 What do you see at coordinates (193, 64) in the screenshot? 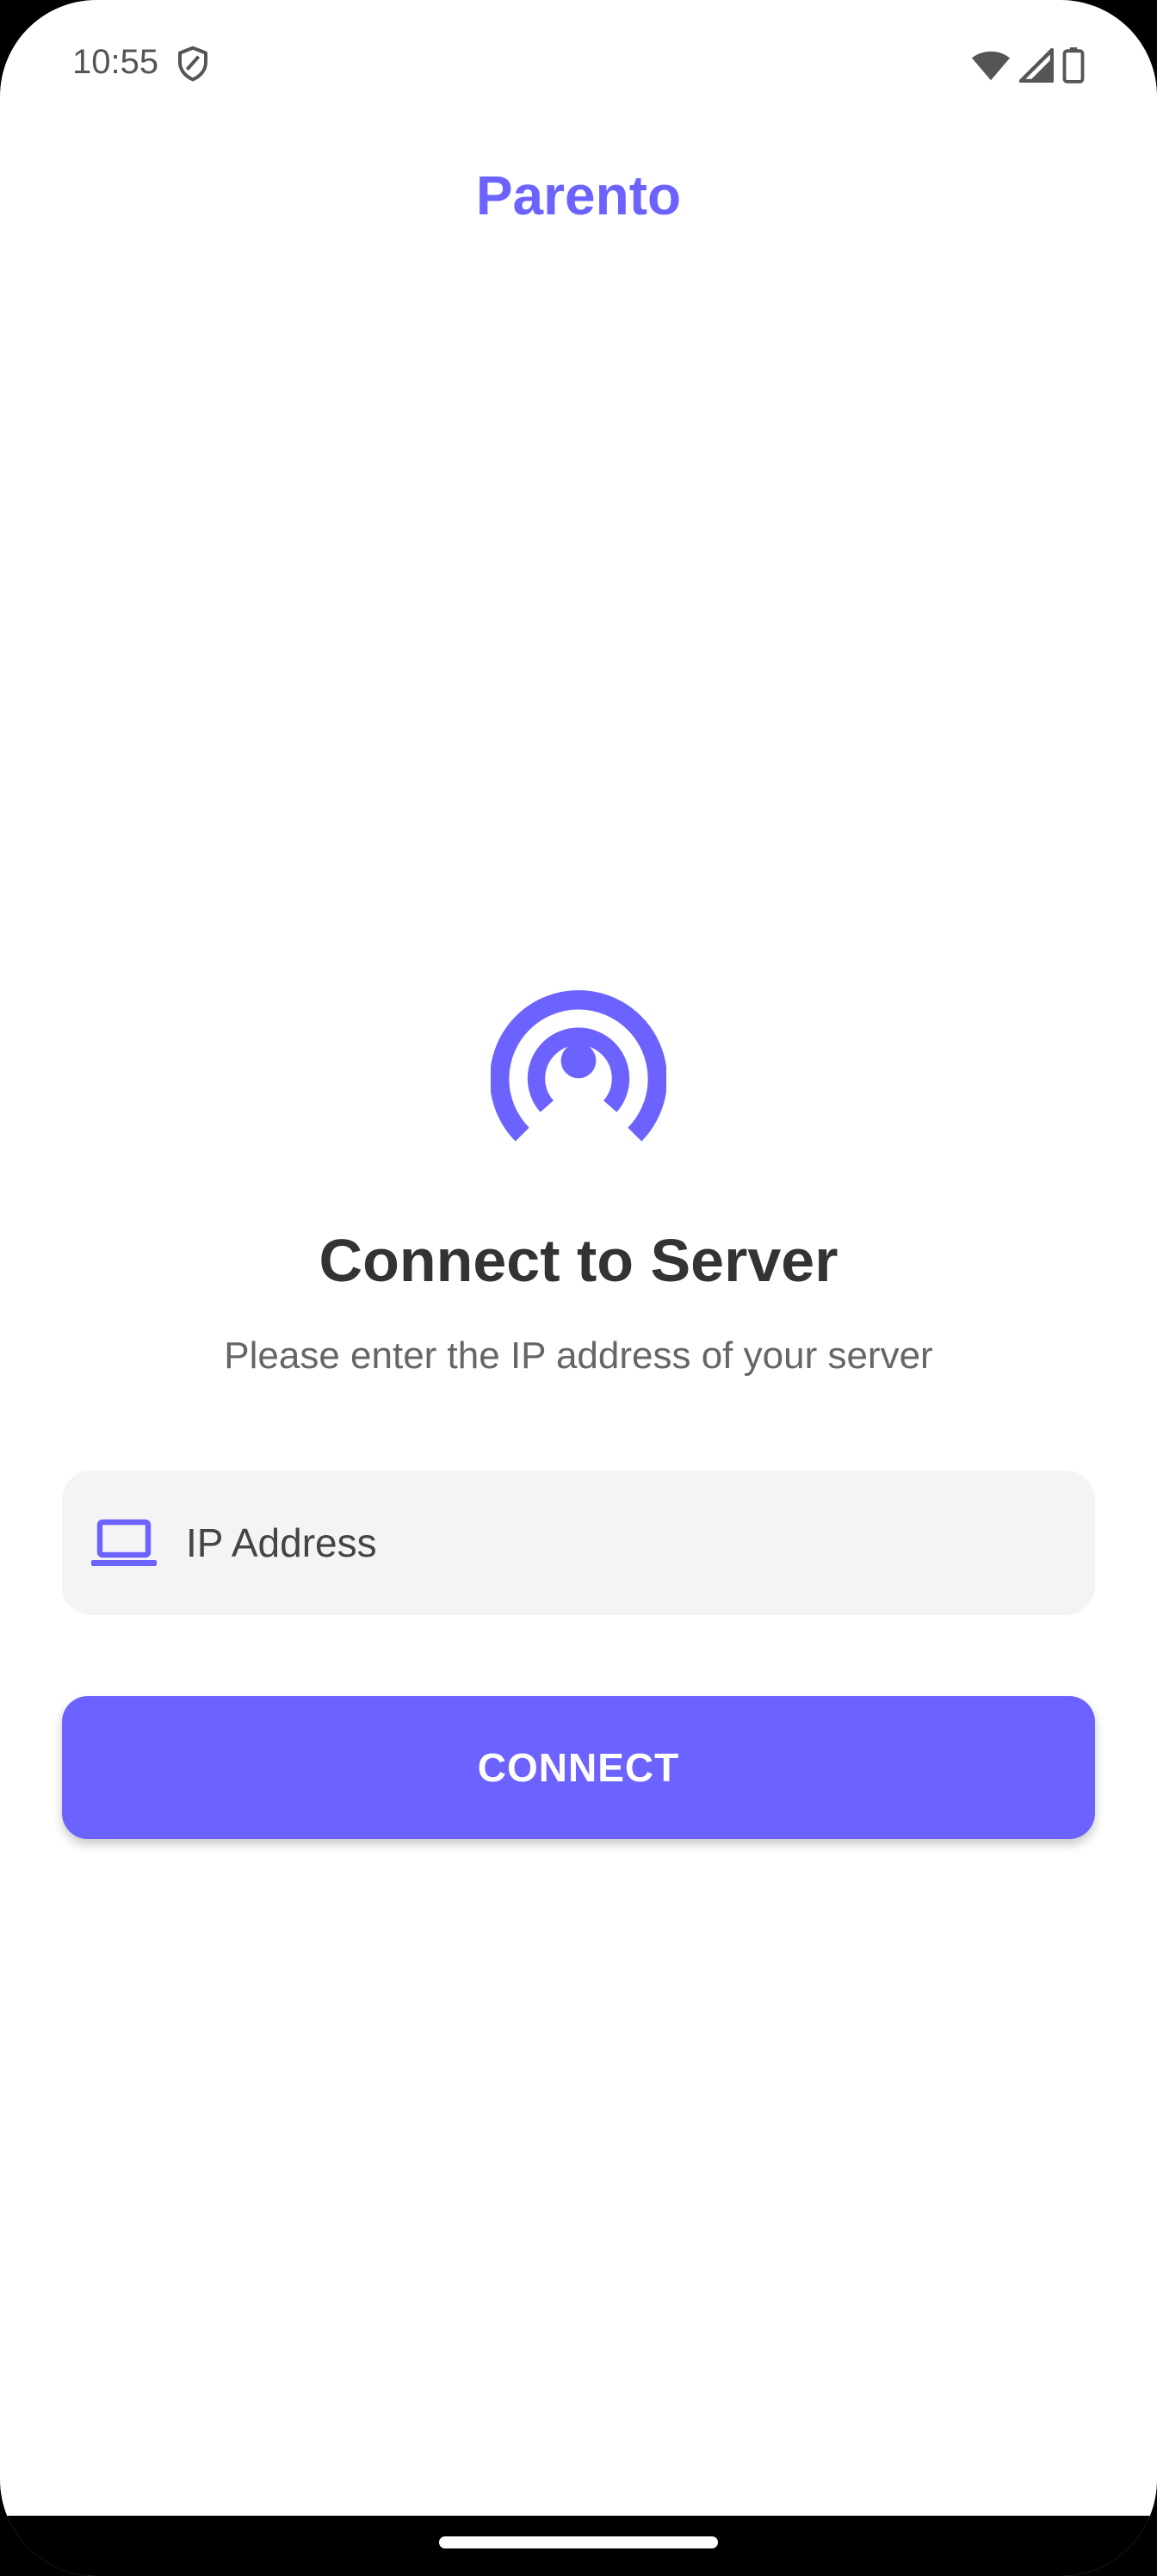
I see `shield-icon` at bounding box center [193, 64].